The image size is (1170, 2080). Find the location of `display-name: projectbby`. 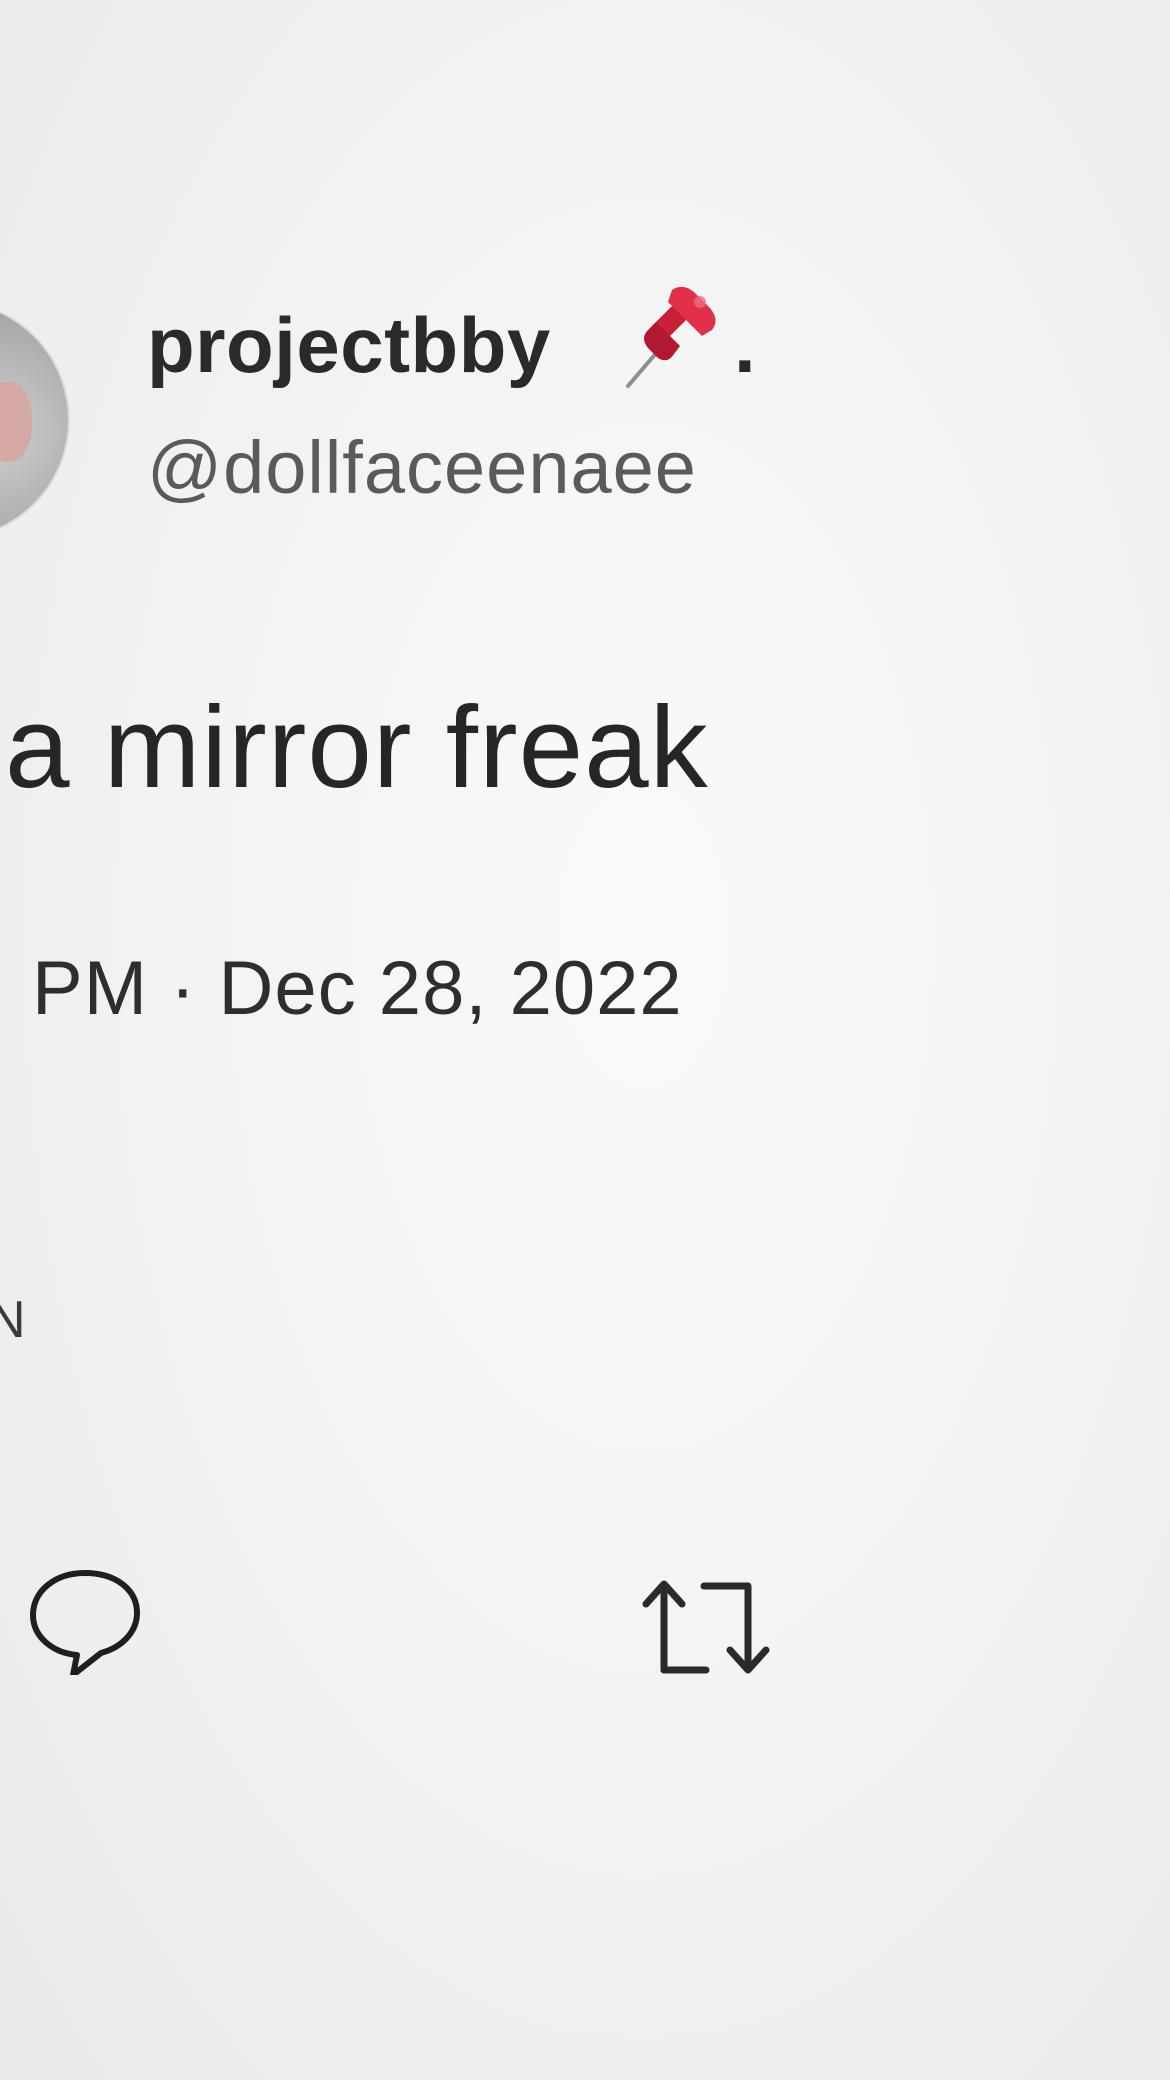

display-name: projectbby is located at coordinates (349, 345).